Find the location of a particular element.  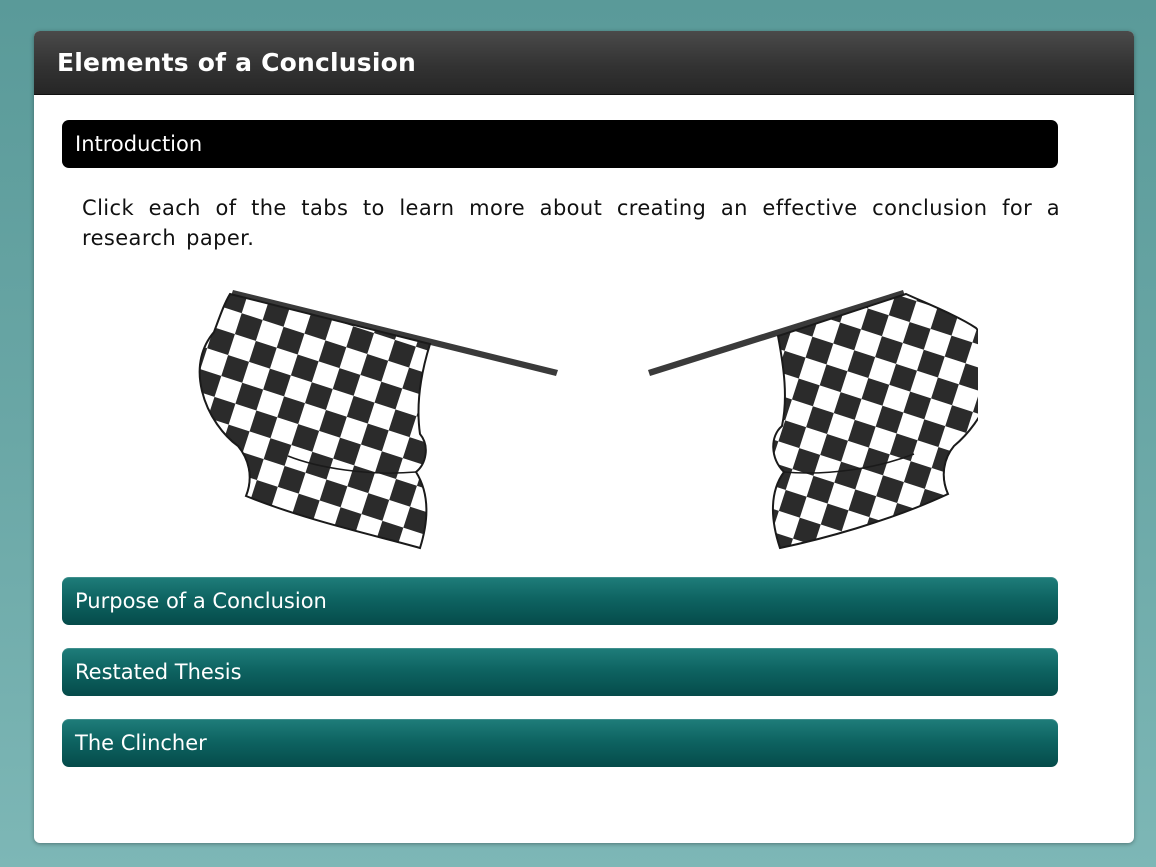

tab-the-clincher-label: The Clincher is located at coordinates (141, 743).